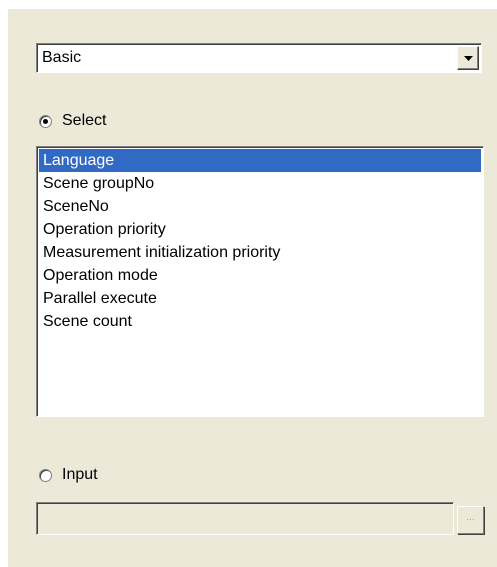 The height and width of the screenshot is (567, 497). I want to click on list-item: SceneNo, so click(260, 206).